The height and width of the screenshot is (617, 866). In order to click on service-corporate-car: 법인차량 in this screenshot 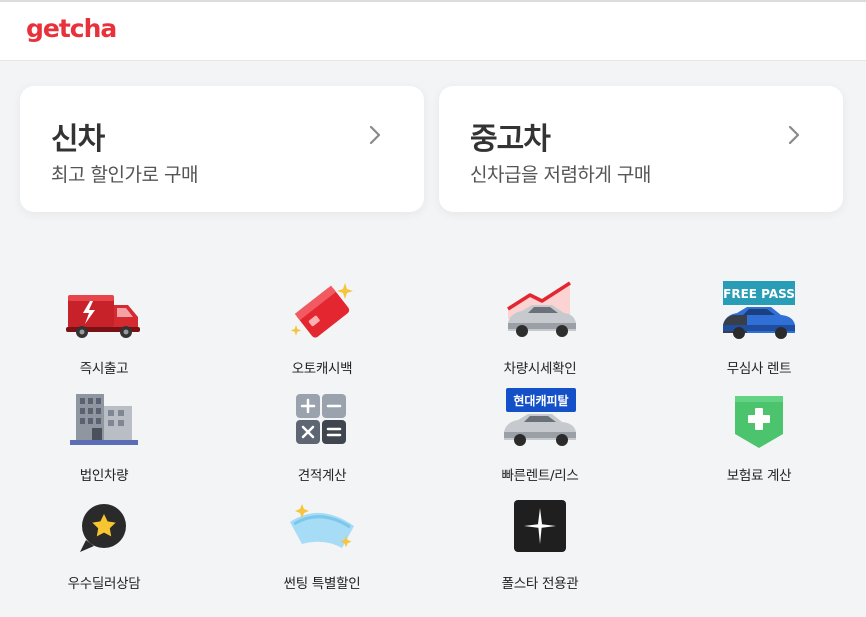, I will do `click(104, 433)`.